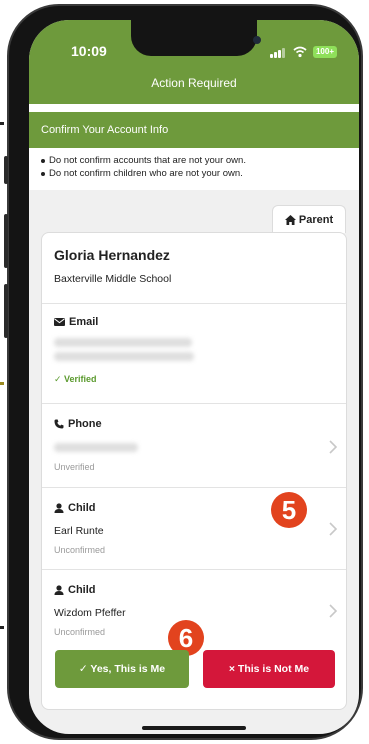  Describe the element at coordinates (269, 669) in the screenshot. I see `confirm-no-button: × This is Not Me` at that location.